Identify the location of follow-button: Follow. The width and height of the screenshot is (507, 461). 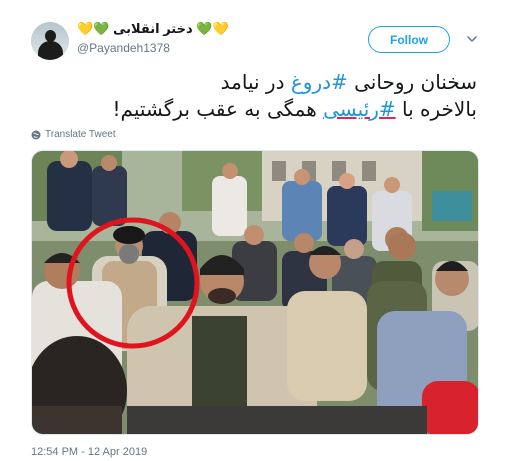
(409, 39).